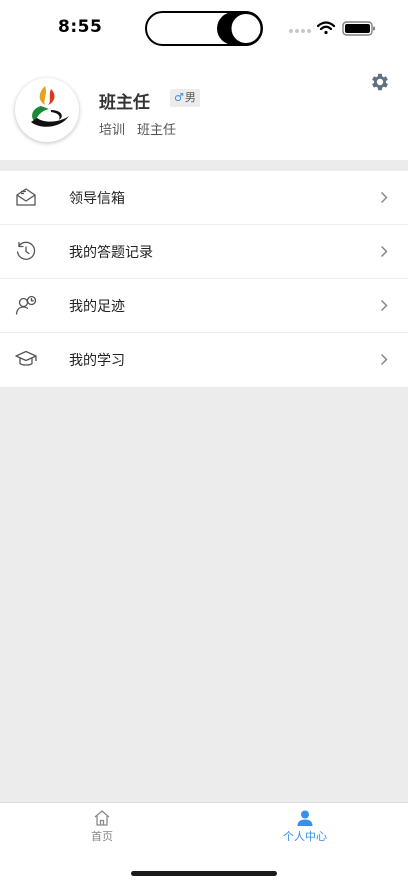 This screenshot has height=884, width=408. What do you see at coordinates (380, 82) in the screenshot?
I see `gear-icon` at bounding box center [380, 82].